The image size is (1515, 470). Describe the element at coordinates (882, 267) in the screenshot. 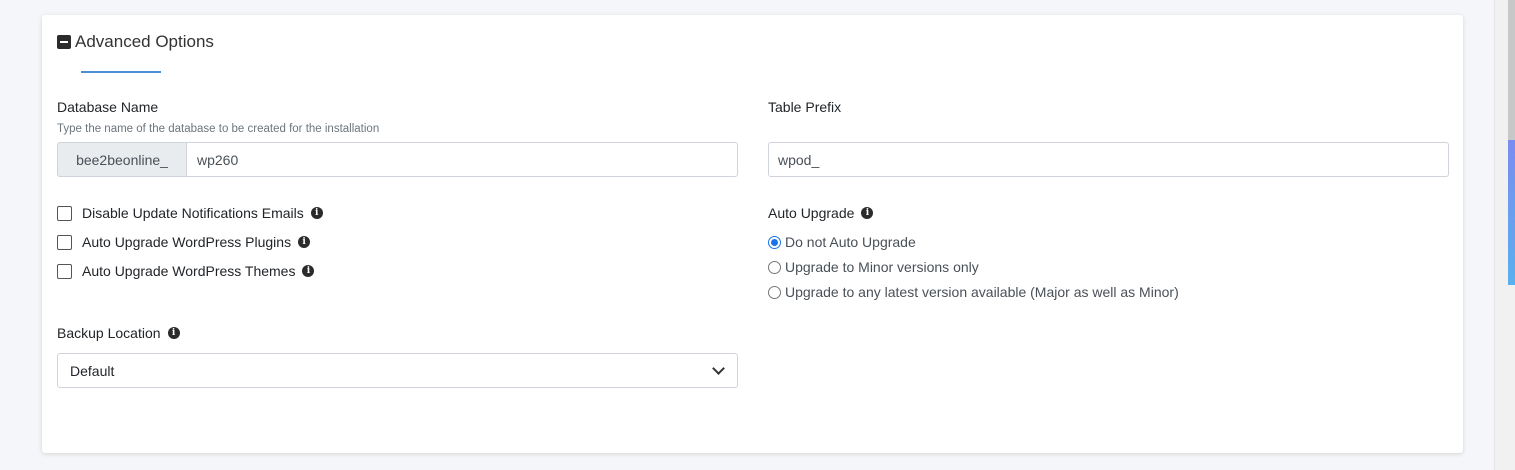

I see `auto-upgrade-option-label: Upgrade to Minor versions only` at that location.